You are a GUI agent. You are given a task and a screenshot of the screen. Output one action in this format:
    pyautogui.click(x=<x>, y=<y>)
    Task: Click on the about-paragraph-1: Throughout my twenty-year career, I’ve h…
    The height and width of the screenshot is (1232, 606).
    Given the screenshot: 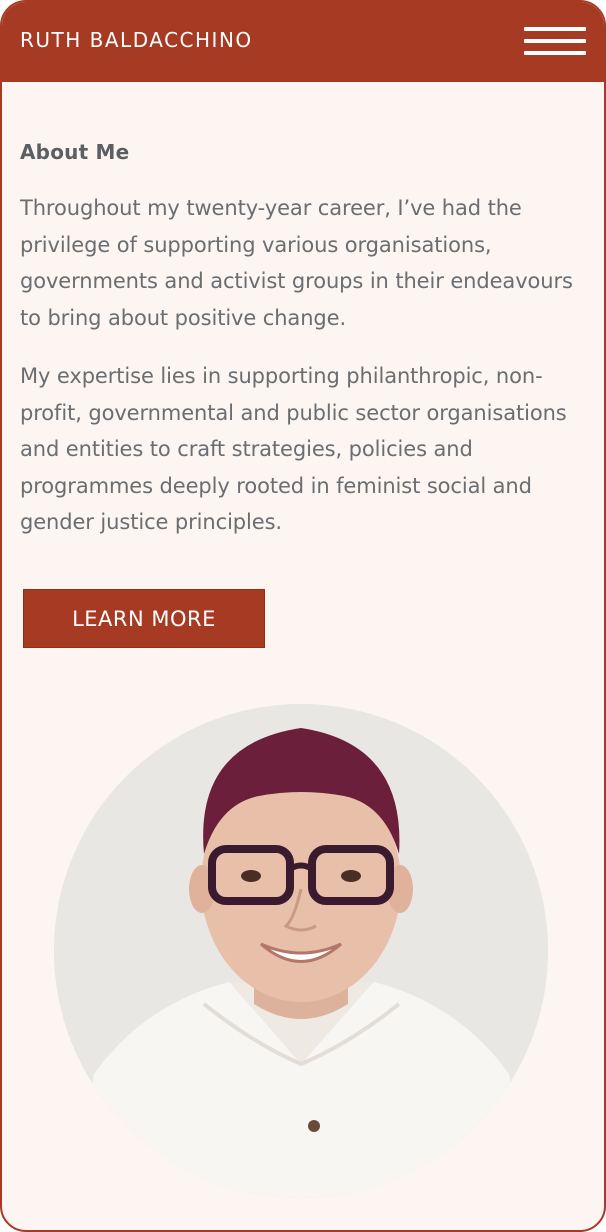 What is the action you would take?
    pyautogui.click(x=296, y=263)
    